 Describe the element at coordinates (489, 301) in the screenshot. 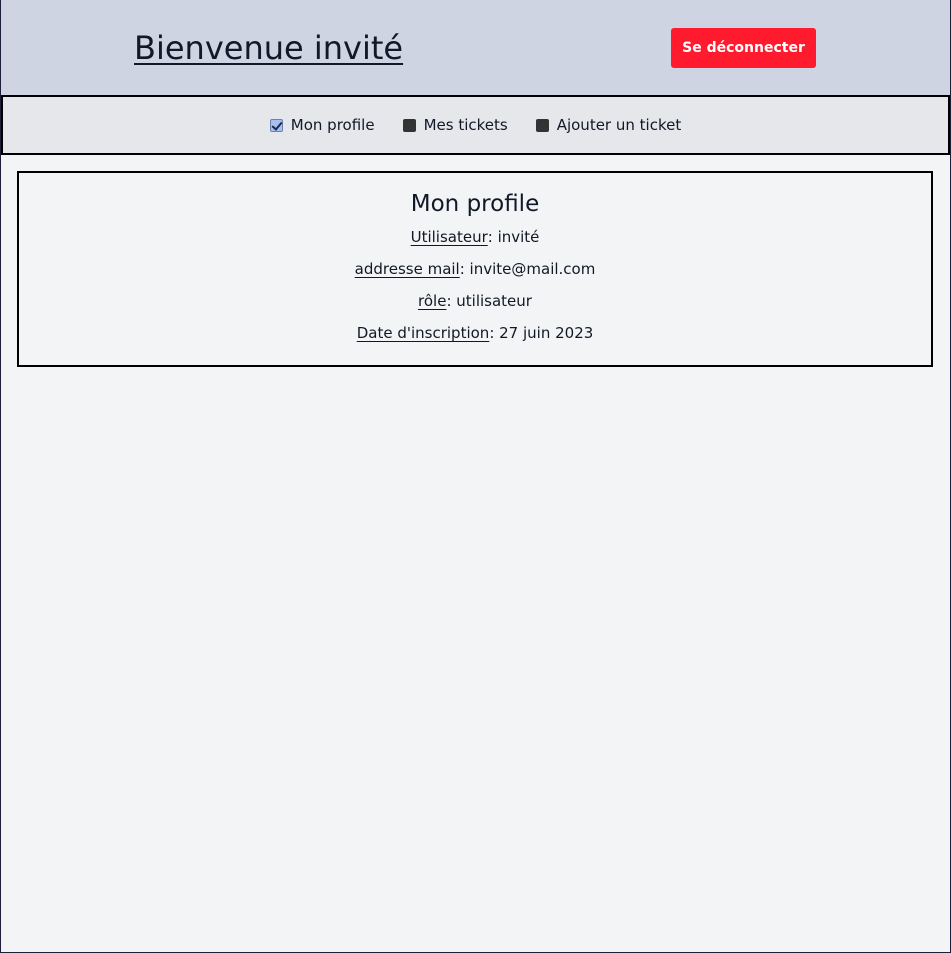

I see `field-value: : utilisateur` at that location.